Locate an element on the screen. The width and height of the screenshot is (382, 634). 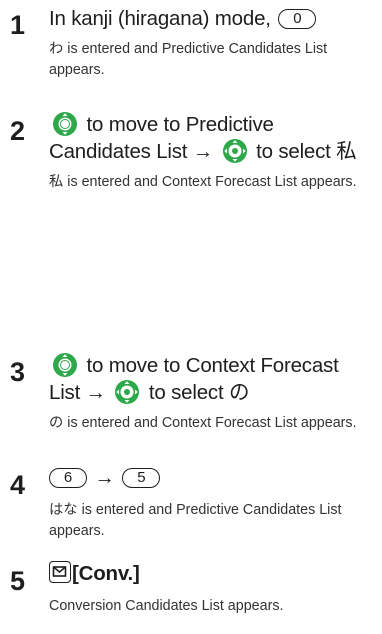
step-number: 3 is located at coordinates (18, 372).